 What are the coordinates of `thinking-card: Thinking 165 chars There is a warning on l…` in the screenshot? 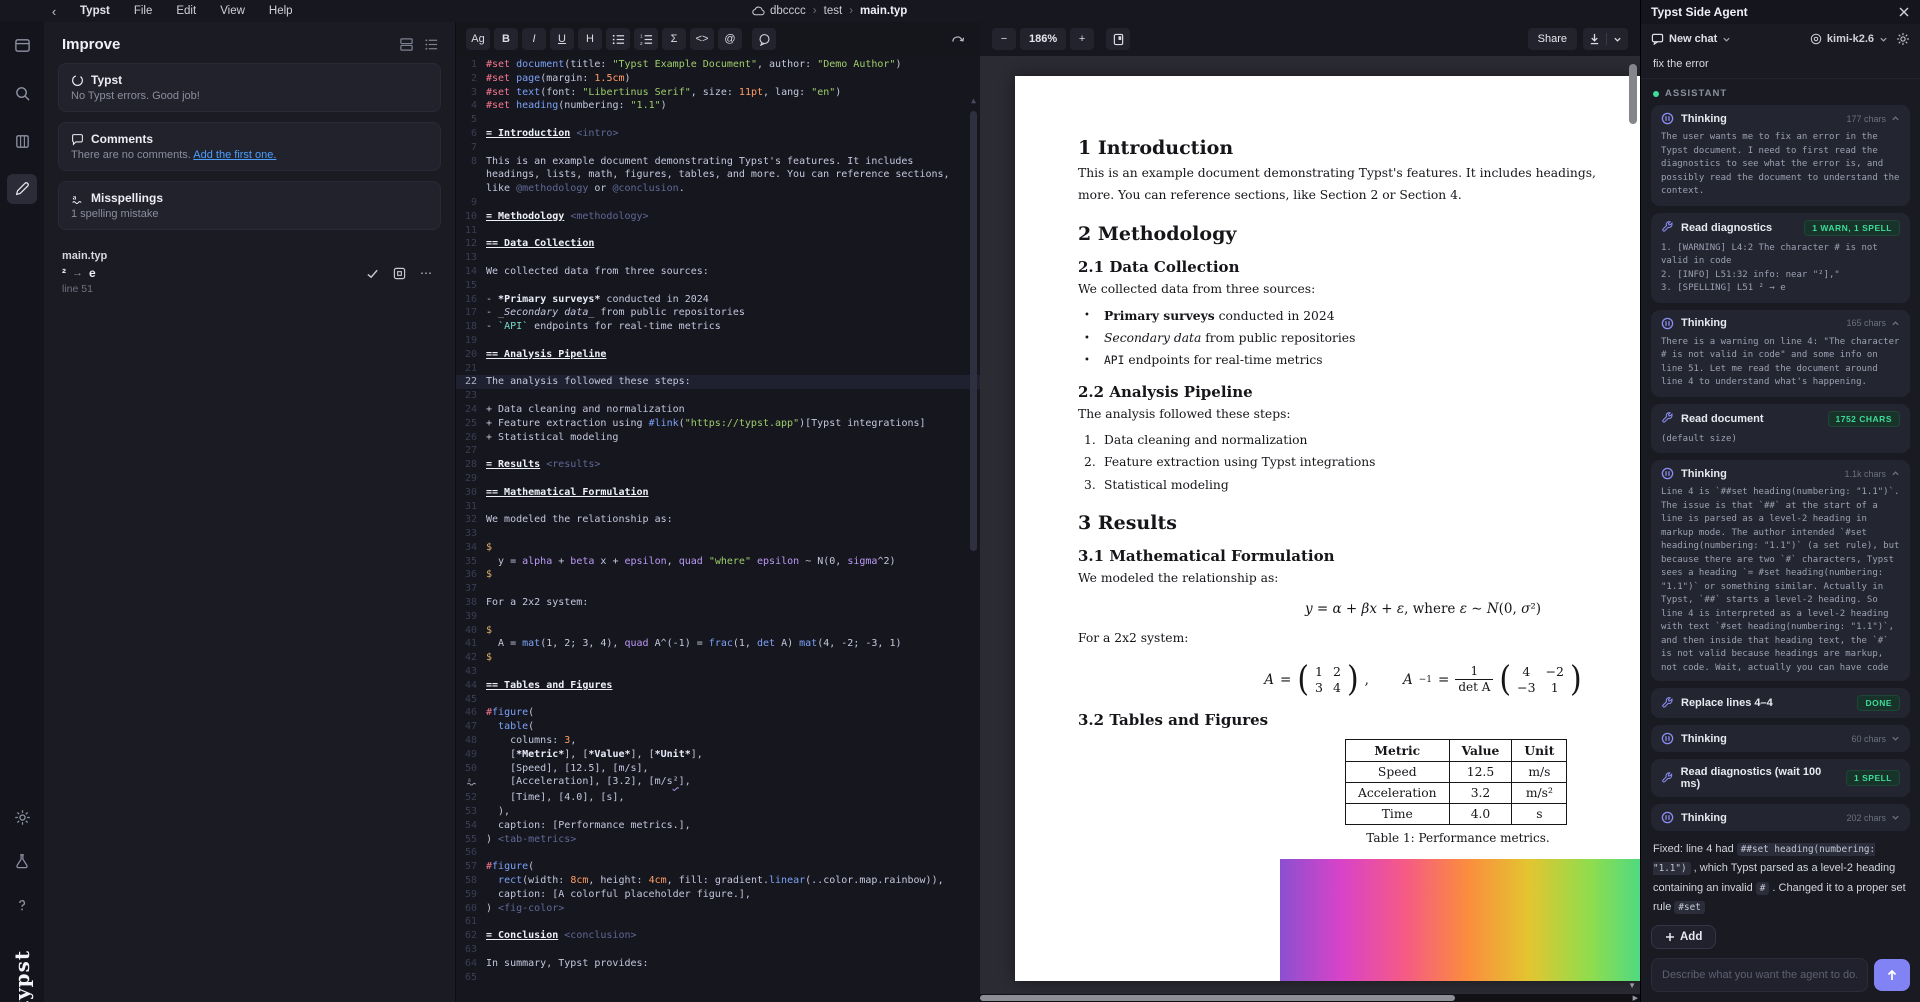 It's located at (1780, 353).